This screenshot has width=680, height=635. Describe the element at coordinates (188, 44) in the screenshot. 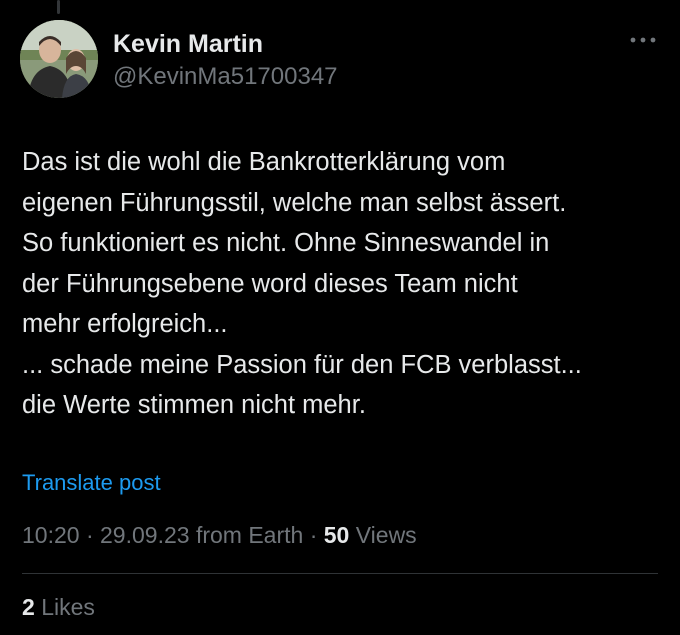

I see `author-display-name: Kevin Martin` at that location.